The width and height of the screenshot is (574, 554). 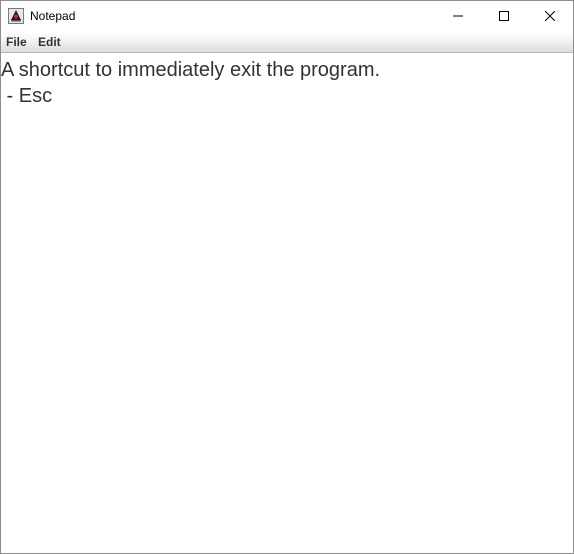 I want to click on title-bar: Notepad, so click(x=287, y=16).